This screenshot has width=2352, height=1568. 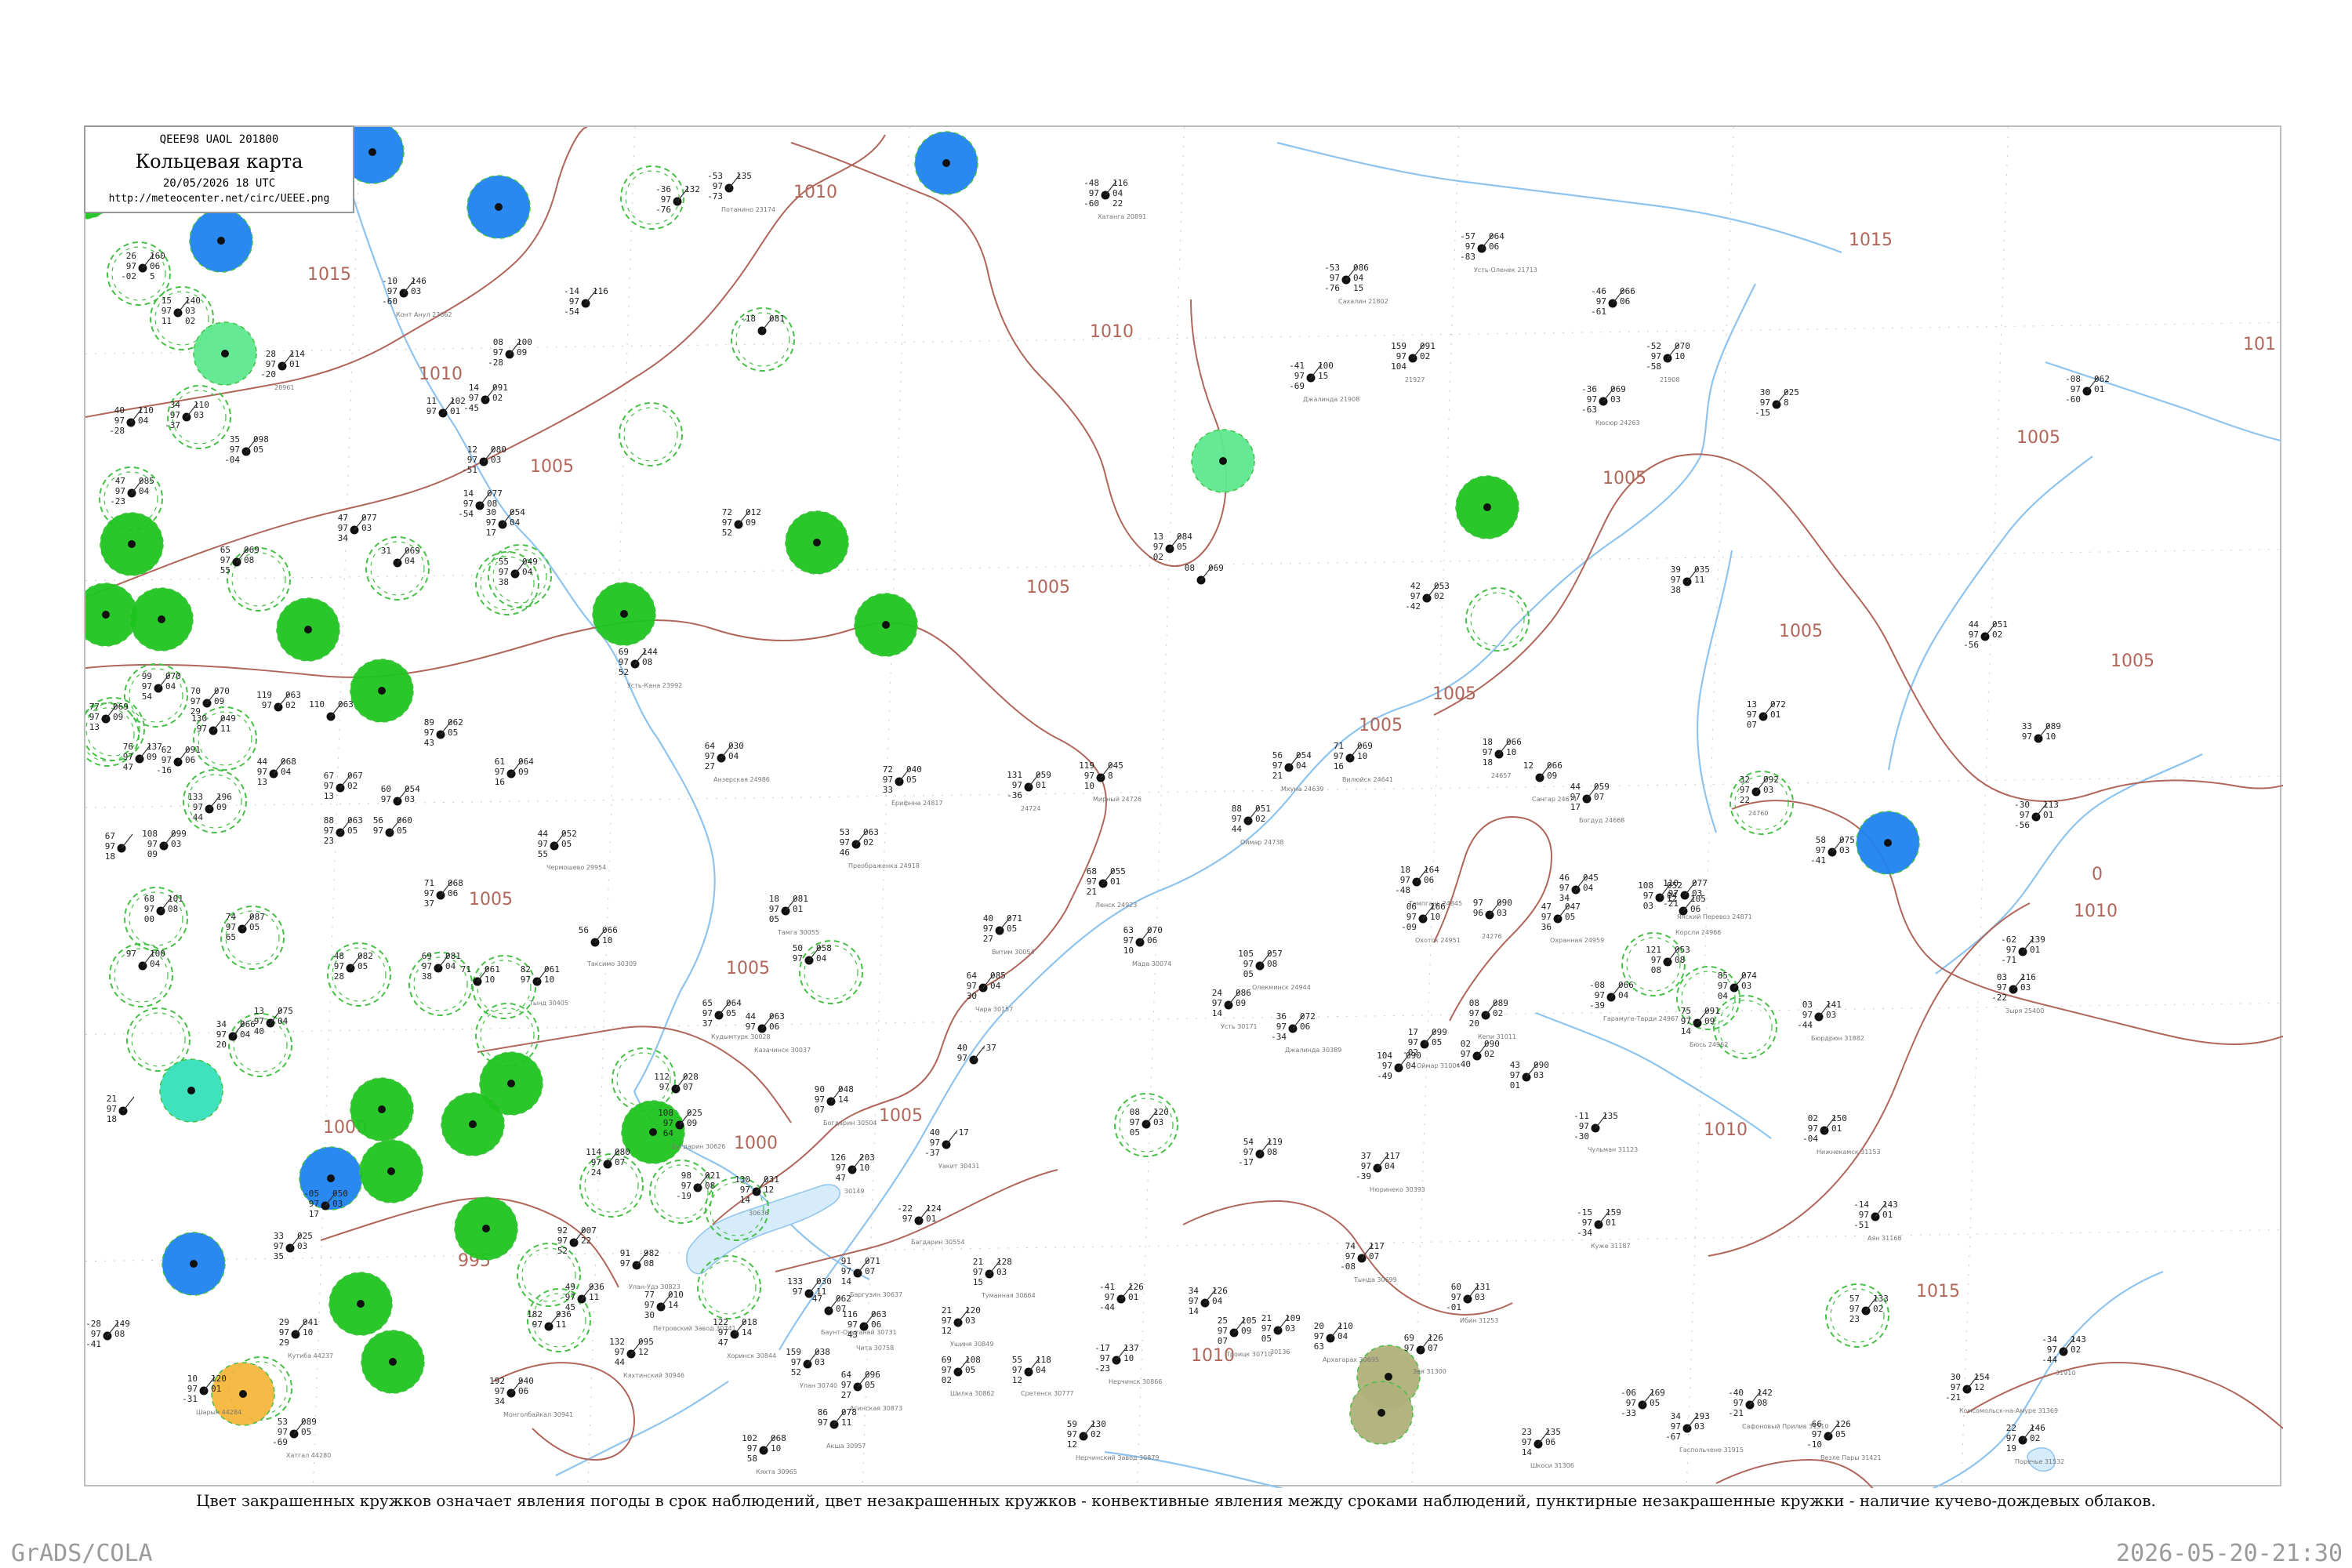 What do you see at coordinates (417, 297) in the screenshot?
I see `station-plot: -1097-60 14603 Конт Анул 23662` at bounding box center [417, 297].